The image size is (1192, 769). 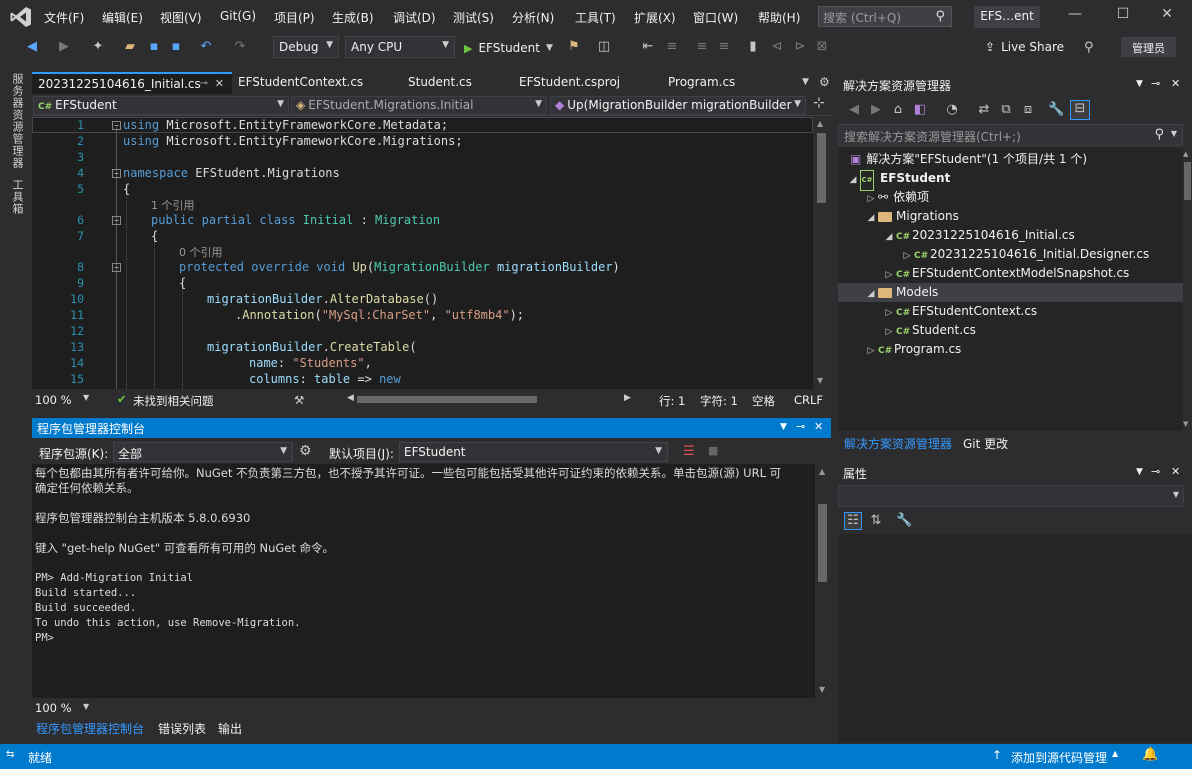 What do you see at coordinates (672, 47) in the screenshot?
I see `format-icon: ≡` at bounding box center [672, 47].